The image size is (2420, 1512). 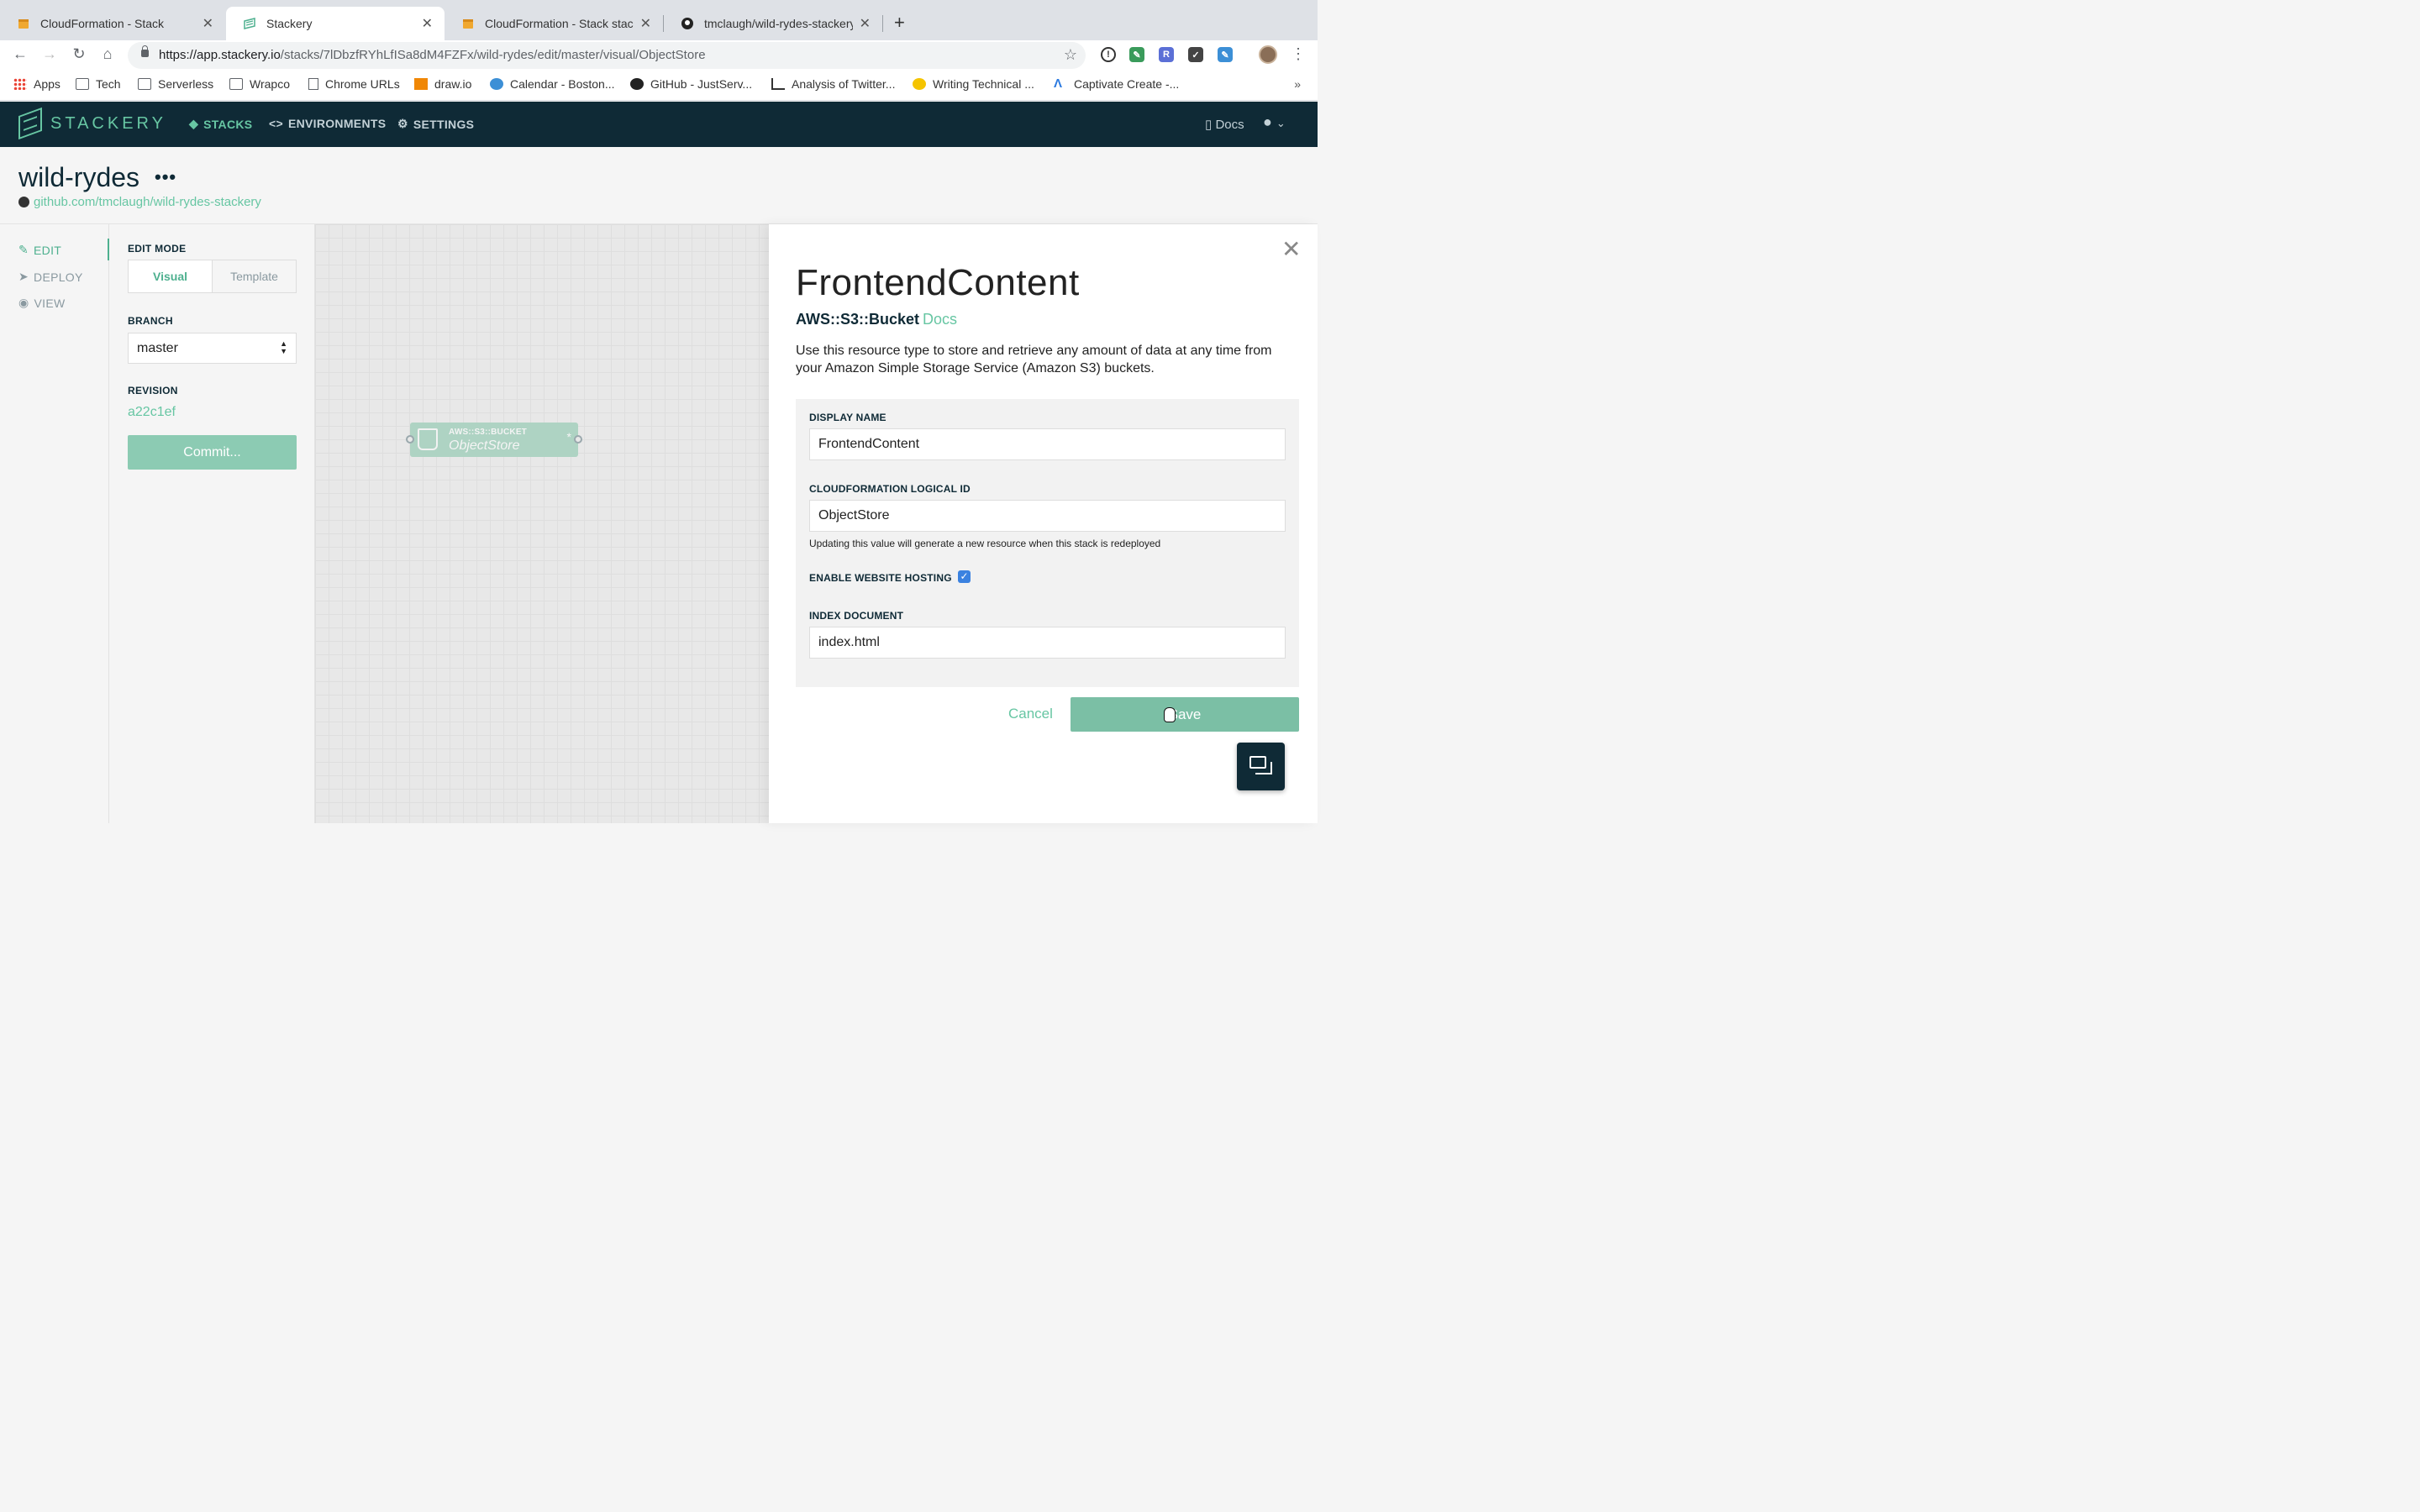 What do you see at coordinates (1108, 54) in the screenshot?
I see `password-extension-icon: !` at bounding box center [1108, 54].